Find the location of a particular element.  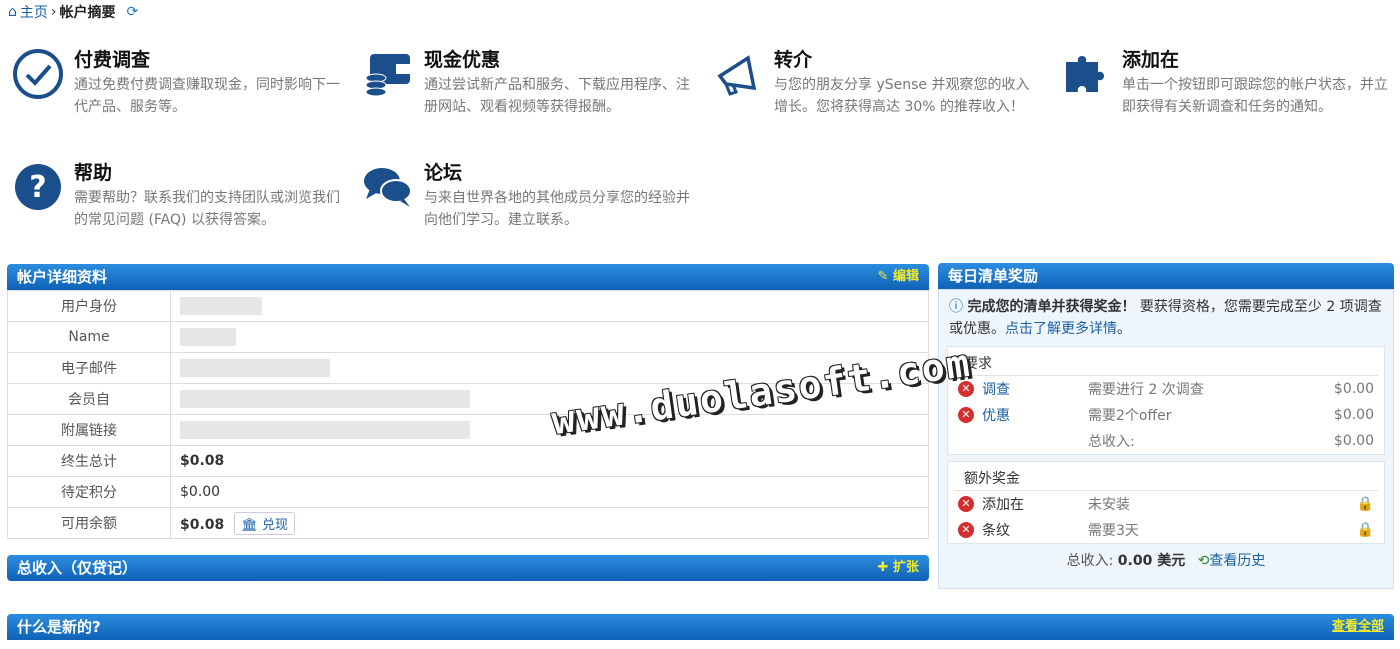

feature-addon: 添加在单击一个按钮即可跟踪您的帐户状态，并立即获得有关新调查和任务的通知。 is located at coordinates (1225, 83).